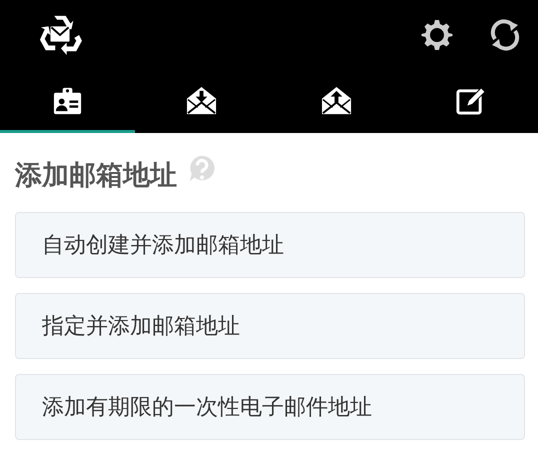 This screenshot has height=461, width=538. What do you see at coordinates (202, 100) in the screenshot?
I see `envelope-down-arrow-icon` at bounding box center [202, 100].